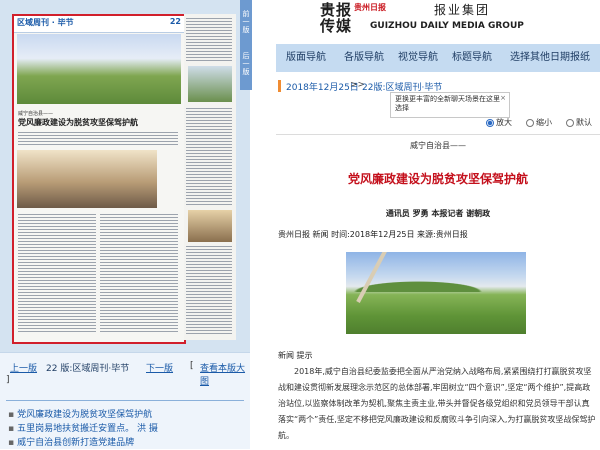  I want to click on logo-english-name: GUIZHOU DAILY MEDIA GROUP, so click(447, 26).